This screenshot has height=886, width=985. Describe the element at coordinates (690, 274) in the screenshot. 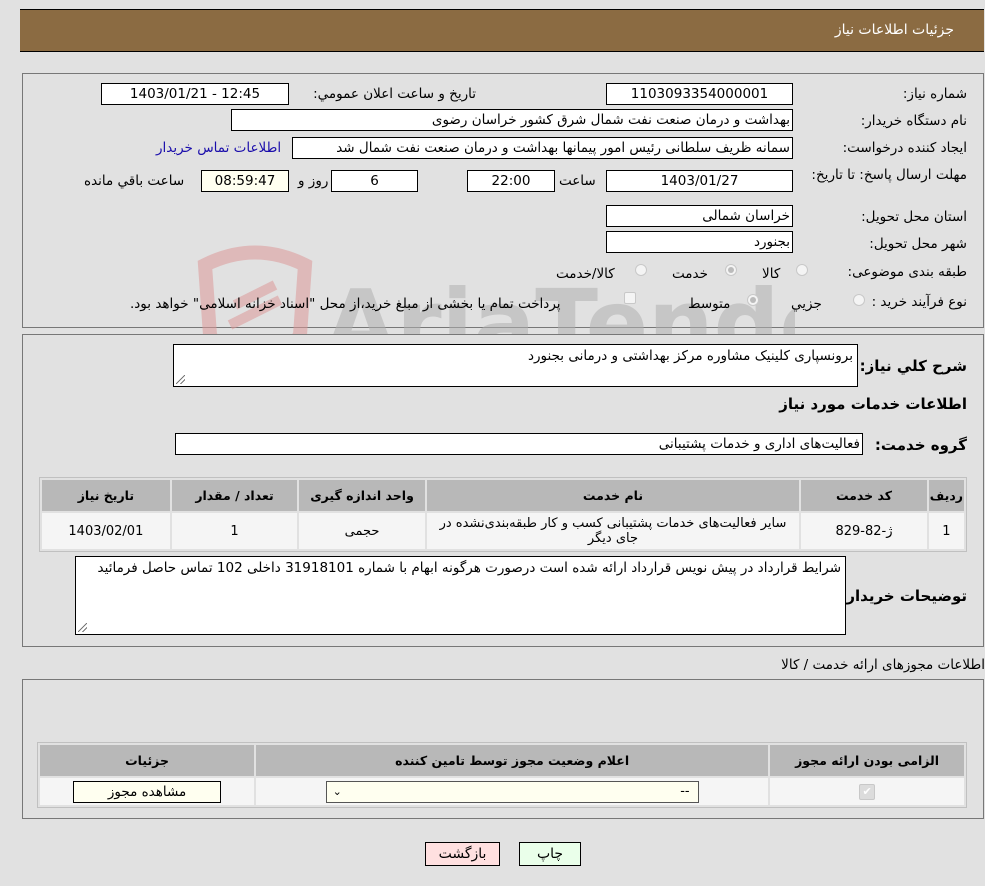

I see `category-option-service: خدمت` at that location.